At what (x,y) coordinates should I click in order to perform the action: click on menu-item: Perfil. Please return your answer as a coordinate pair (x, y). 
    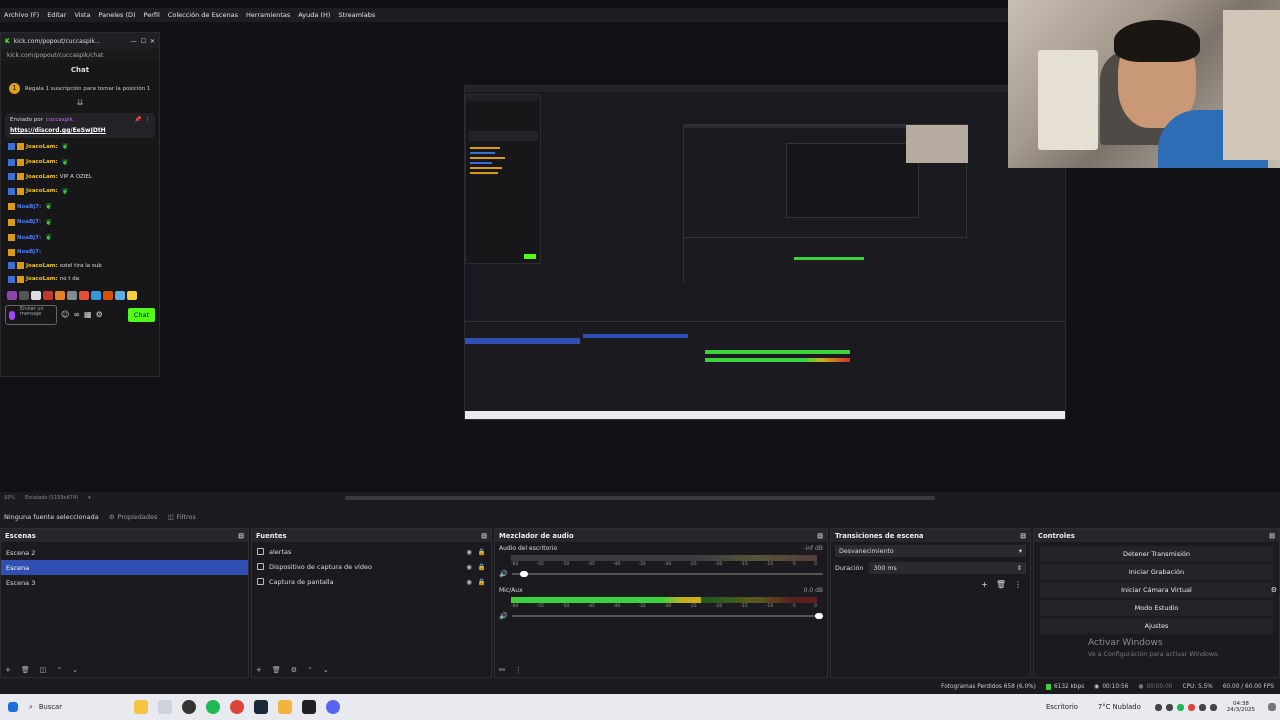
    Looking at the image, I should click on (152, 15).